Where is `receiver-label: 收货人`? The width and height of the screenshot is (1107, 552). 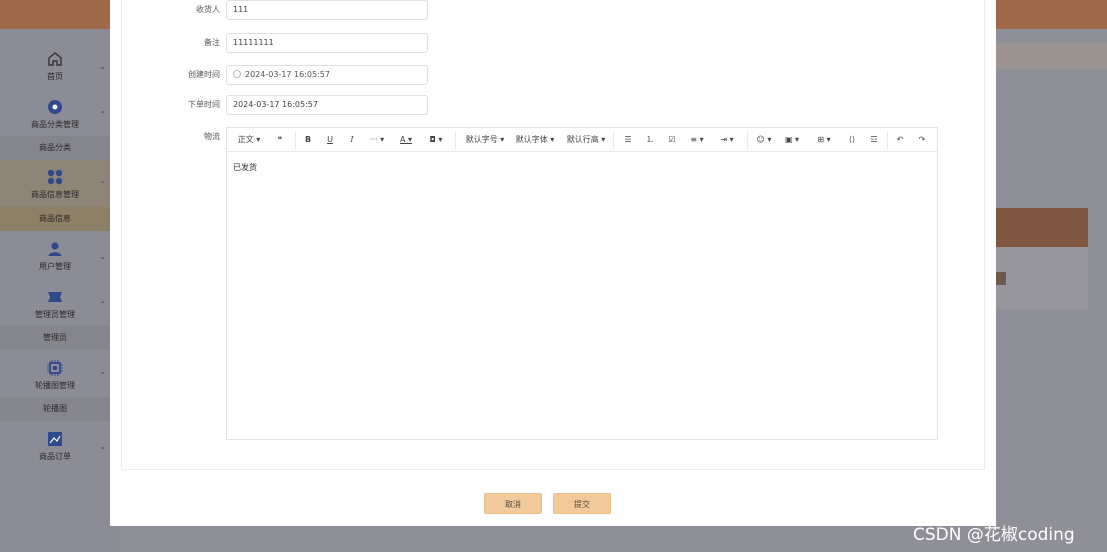
receiver-label: 收货人 is located at coordinates (208, 9).